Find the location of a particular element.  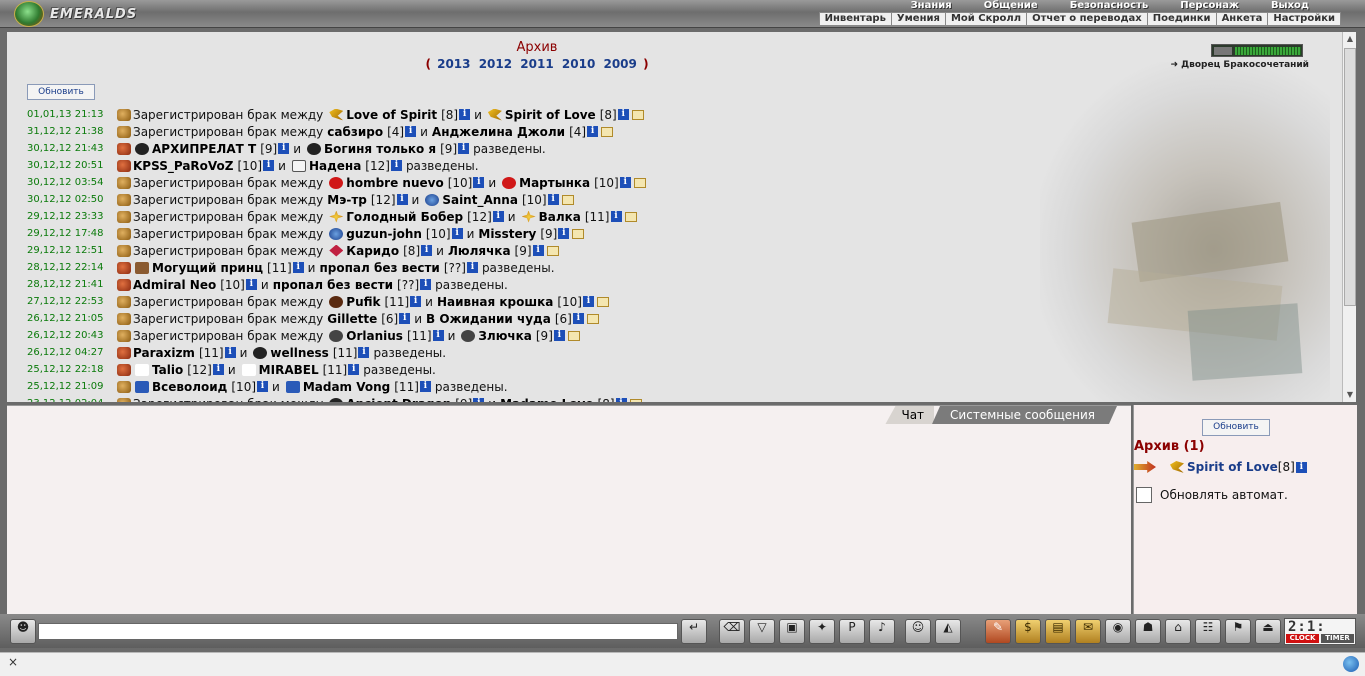

player-nick: MIRABEL is located at coordinates (289, 370).